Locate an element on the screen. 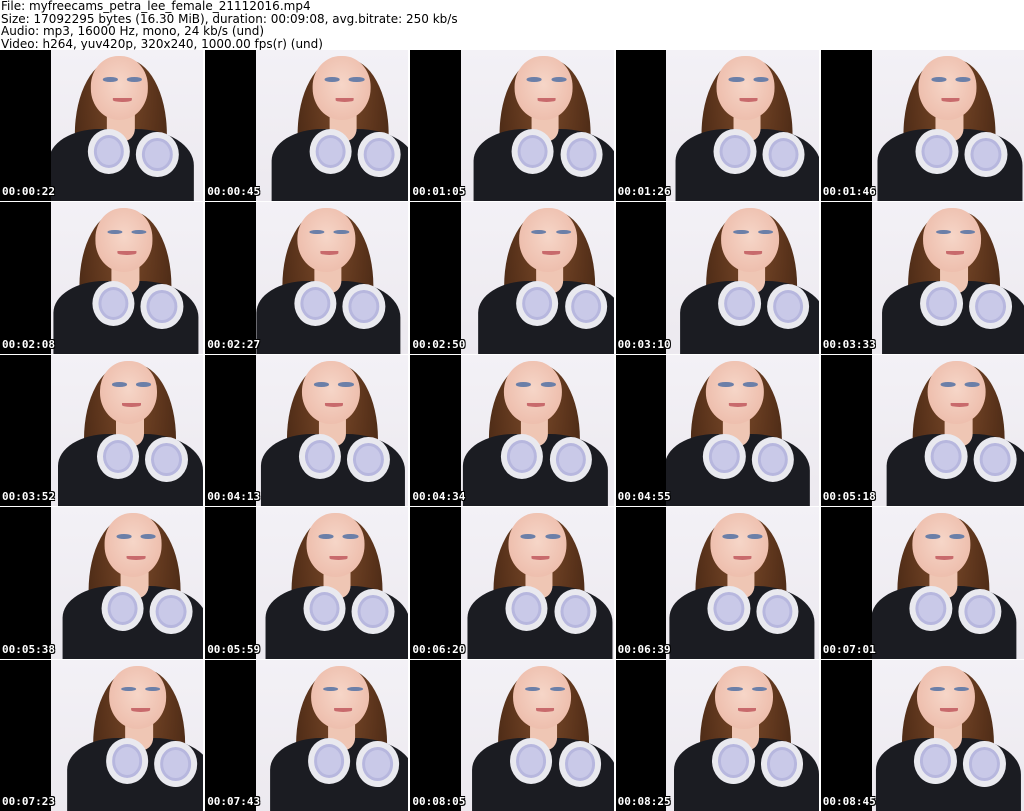 This screenshot has width=1024, height=811. thumbnail-frame: 00:05:18 is located at coordinates (922, 430).